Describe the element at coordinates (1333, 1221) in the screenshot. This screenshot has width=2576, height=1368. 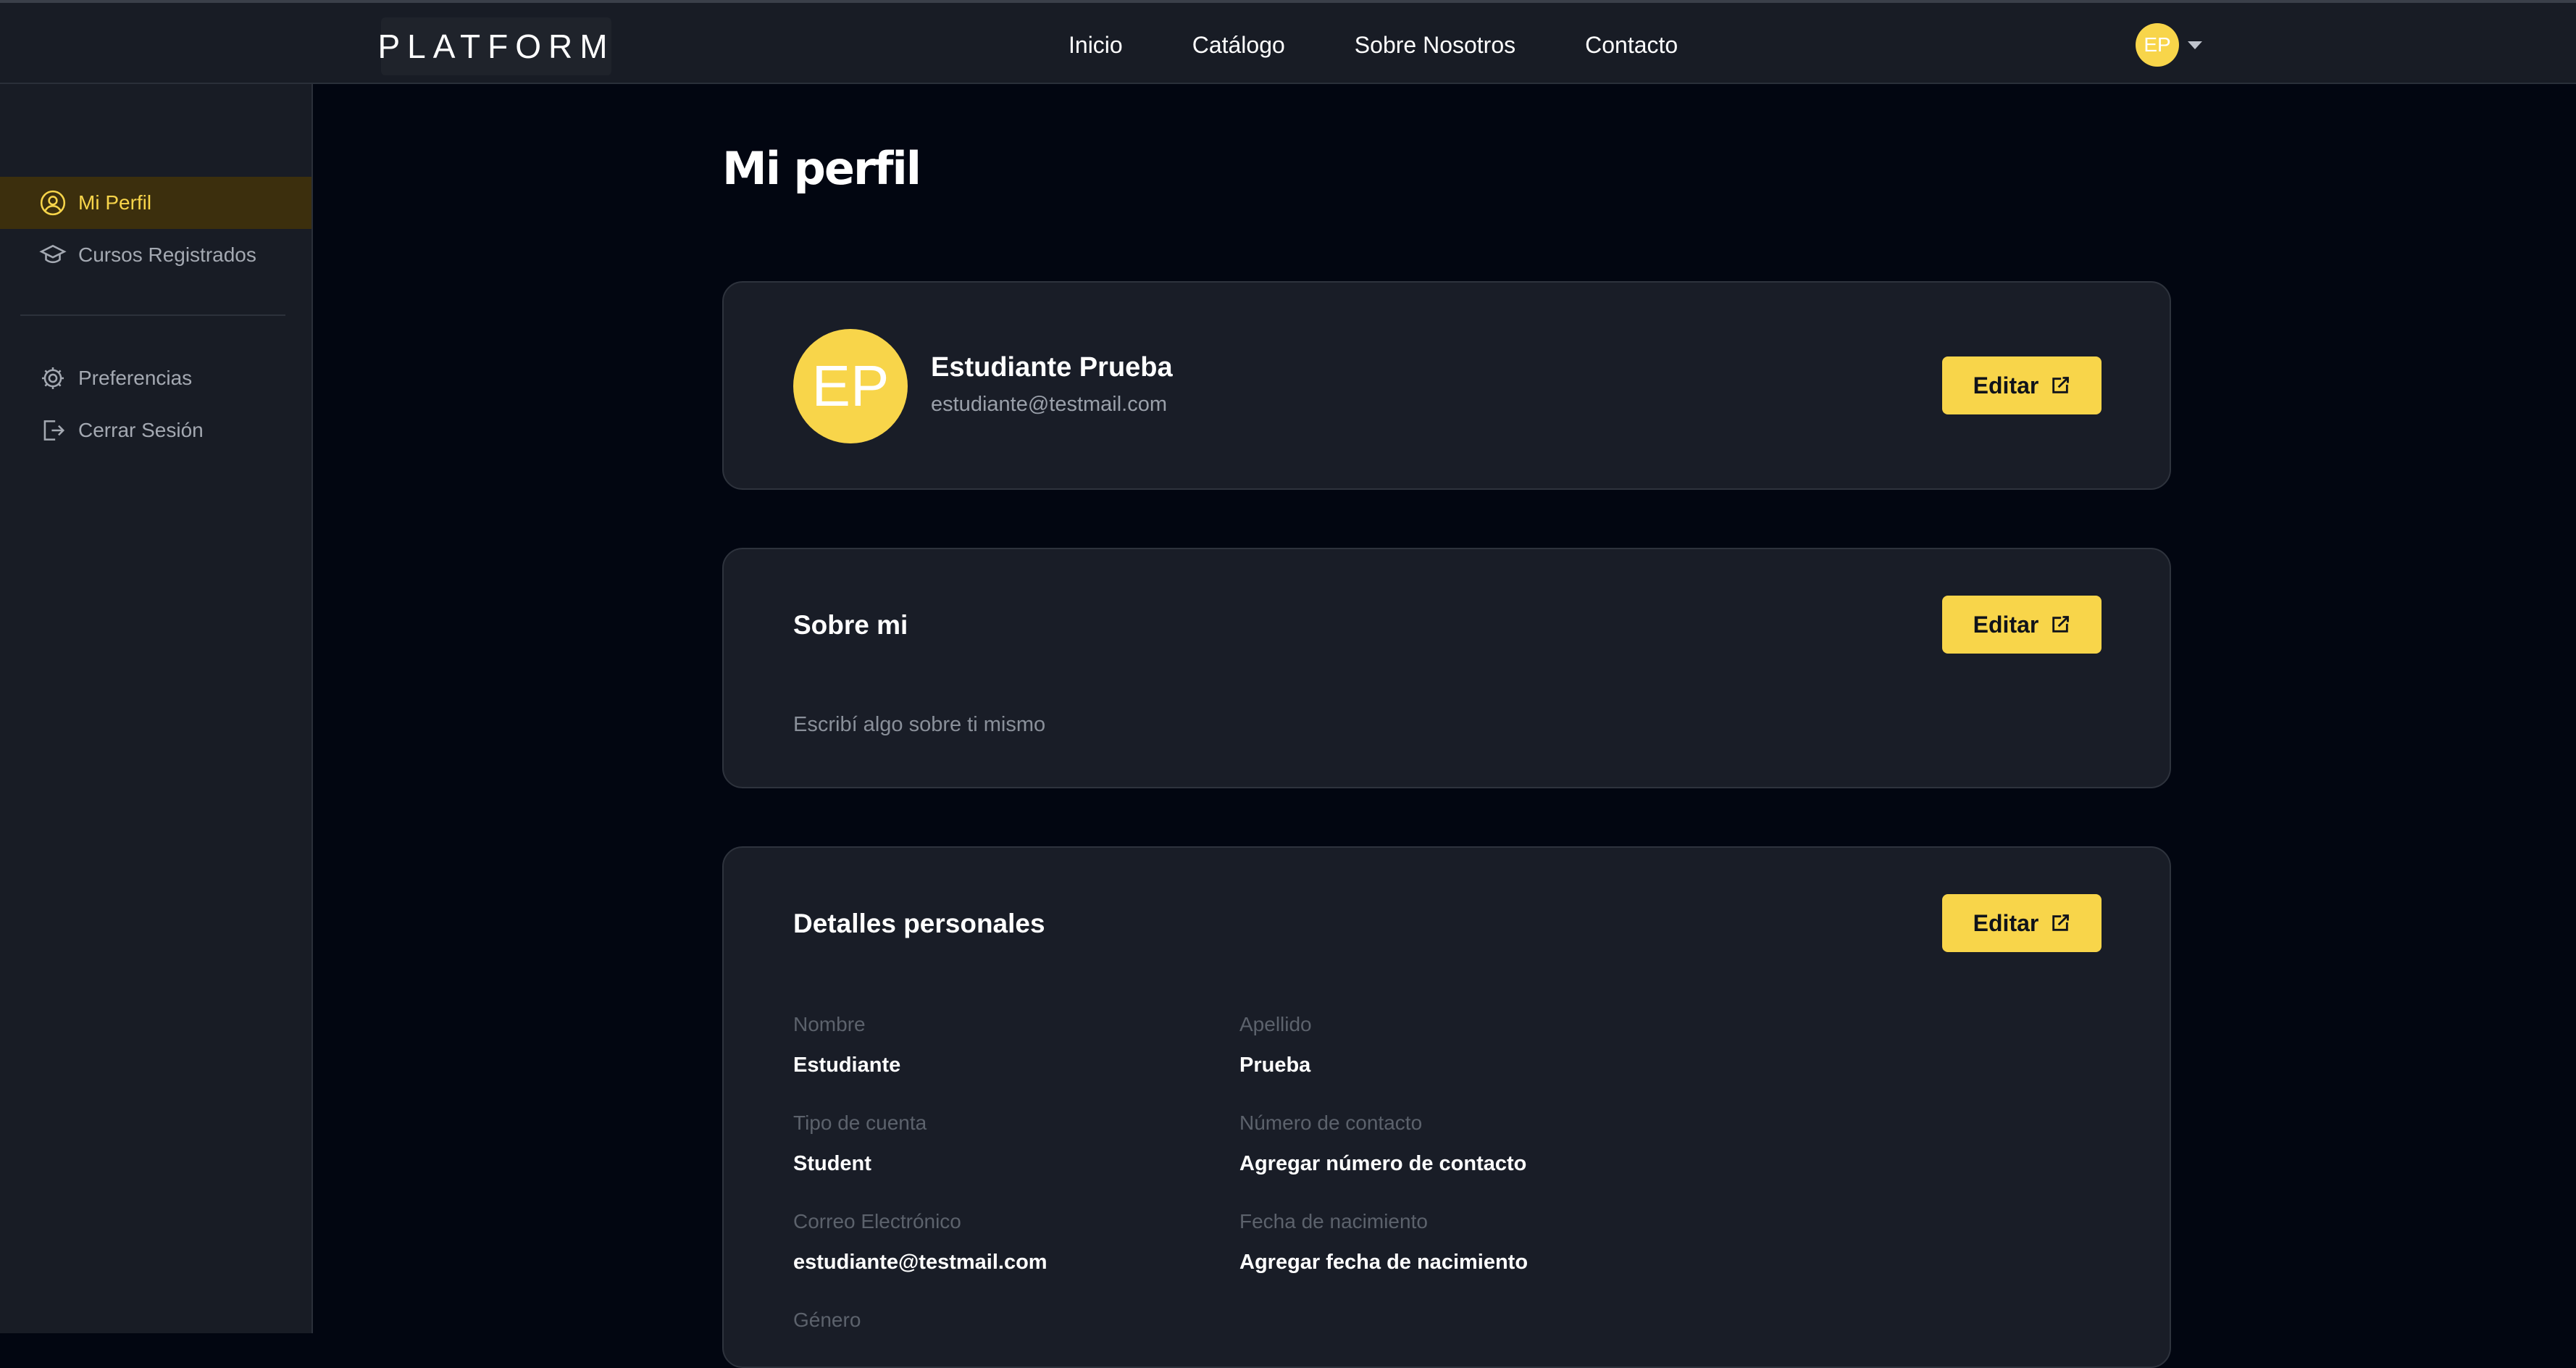
I see `field-label-fecha-de-nacimiento: Fecha de nacimiento` at that location.